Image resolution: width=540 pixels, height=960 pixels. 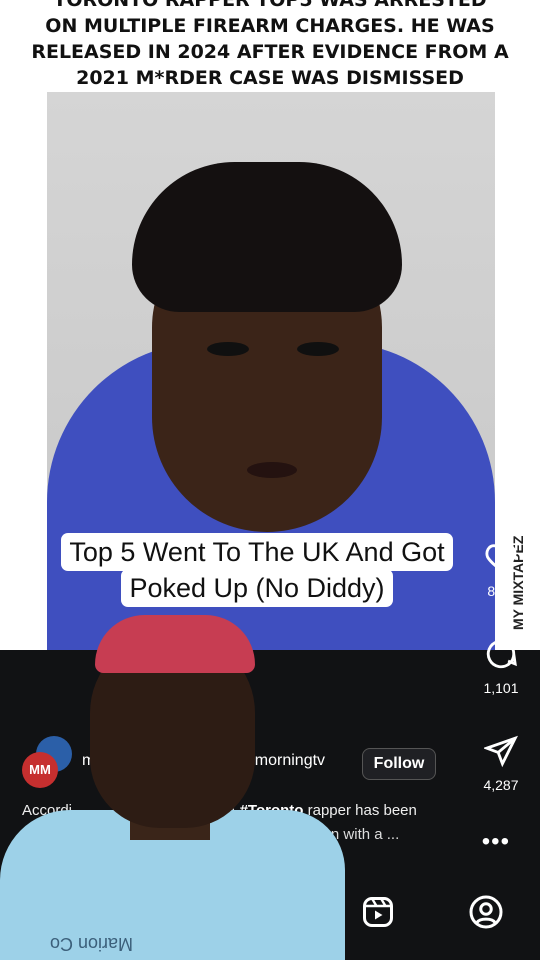 I want to click on headline-line-2: ON MULTIPLE FIREARM CHARGES. HE WAS, so click(x=270, y=26).